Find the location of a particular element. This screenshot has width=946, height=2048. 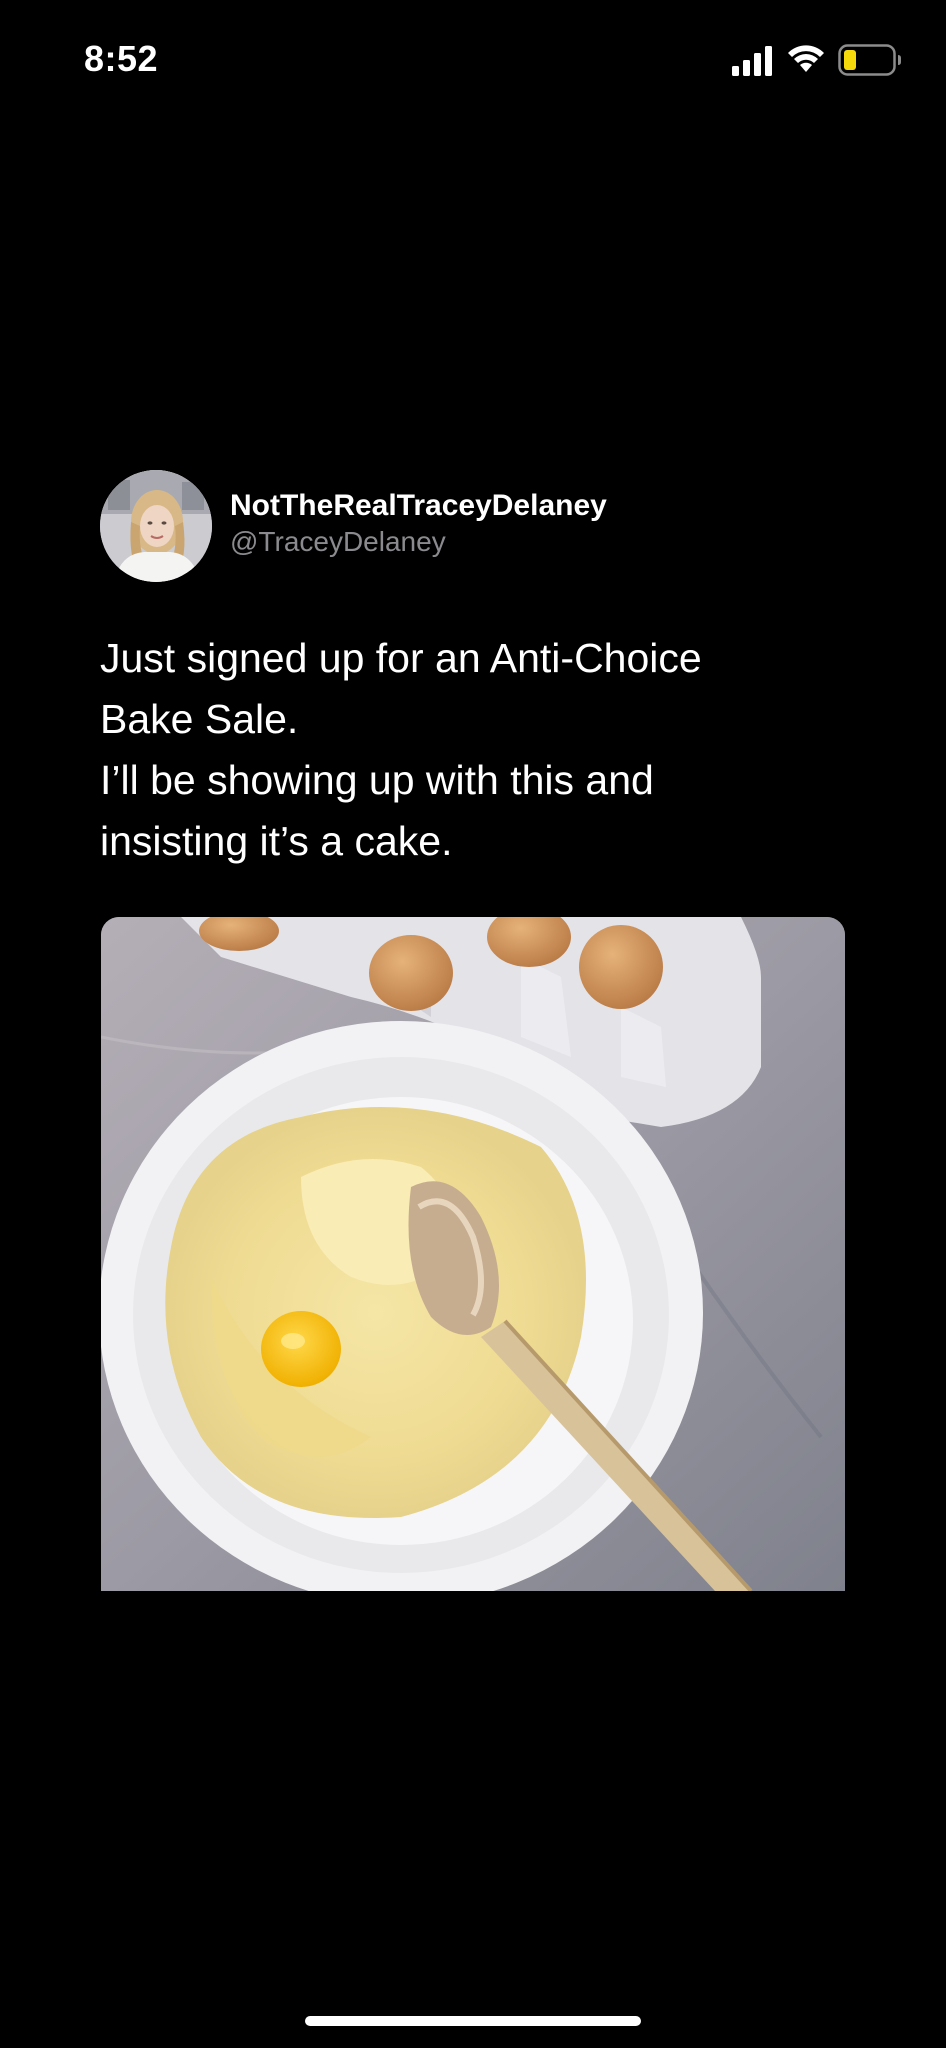

tweet-text-line: I’ll be showing up with this and is located at coordinates (377, 780).